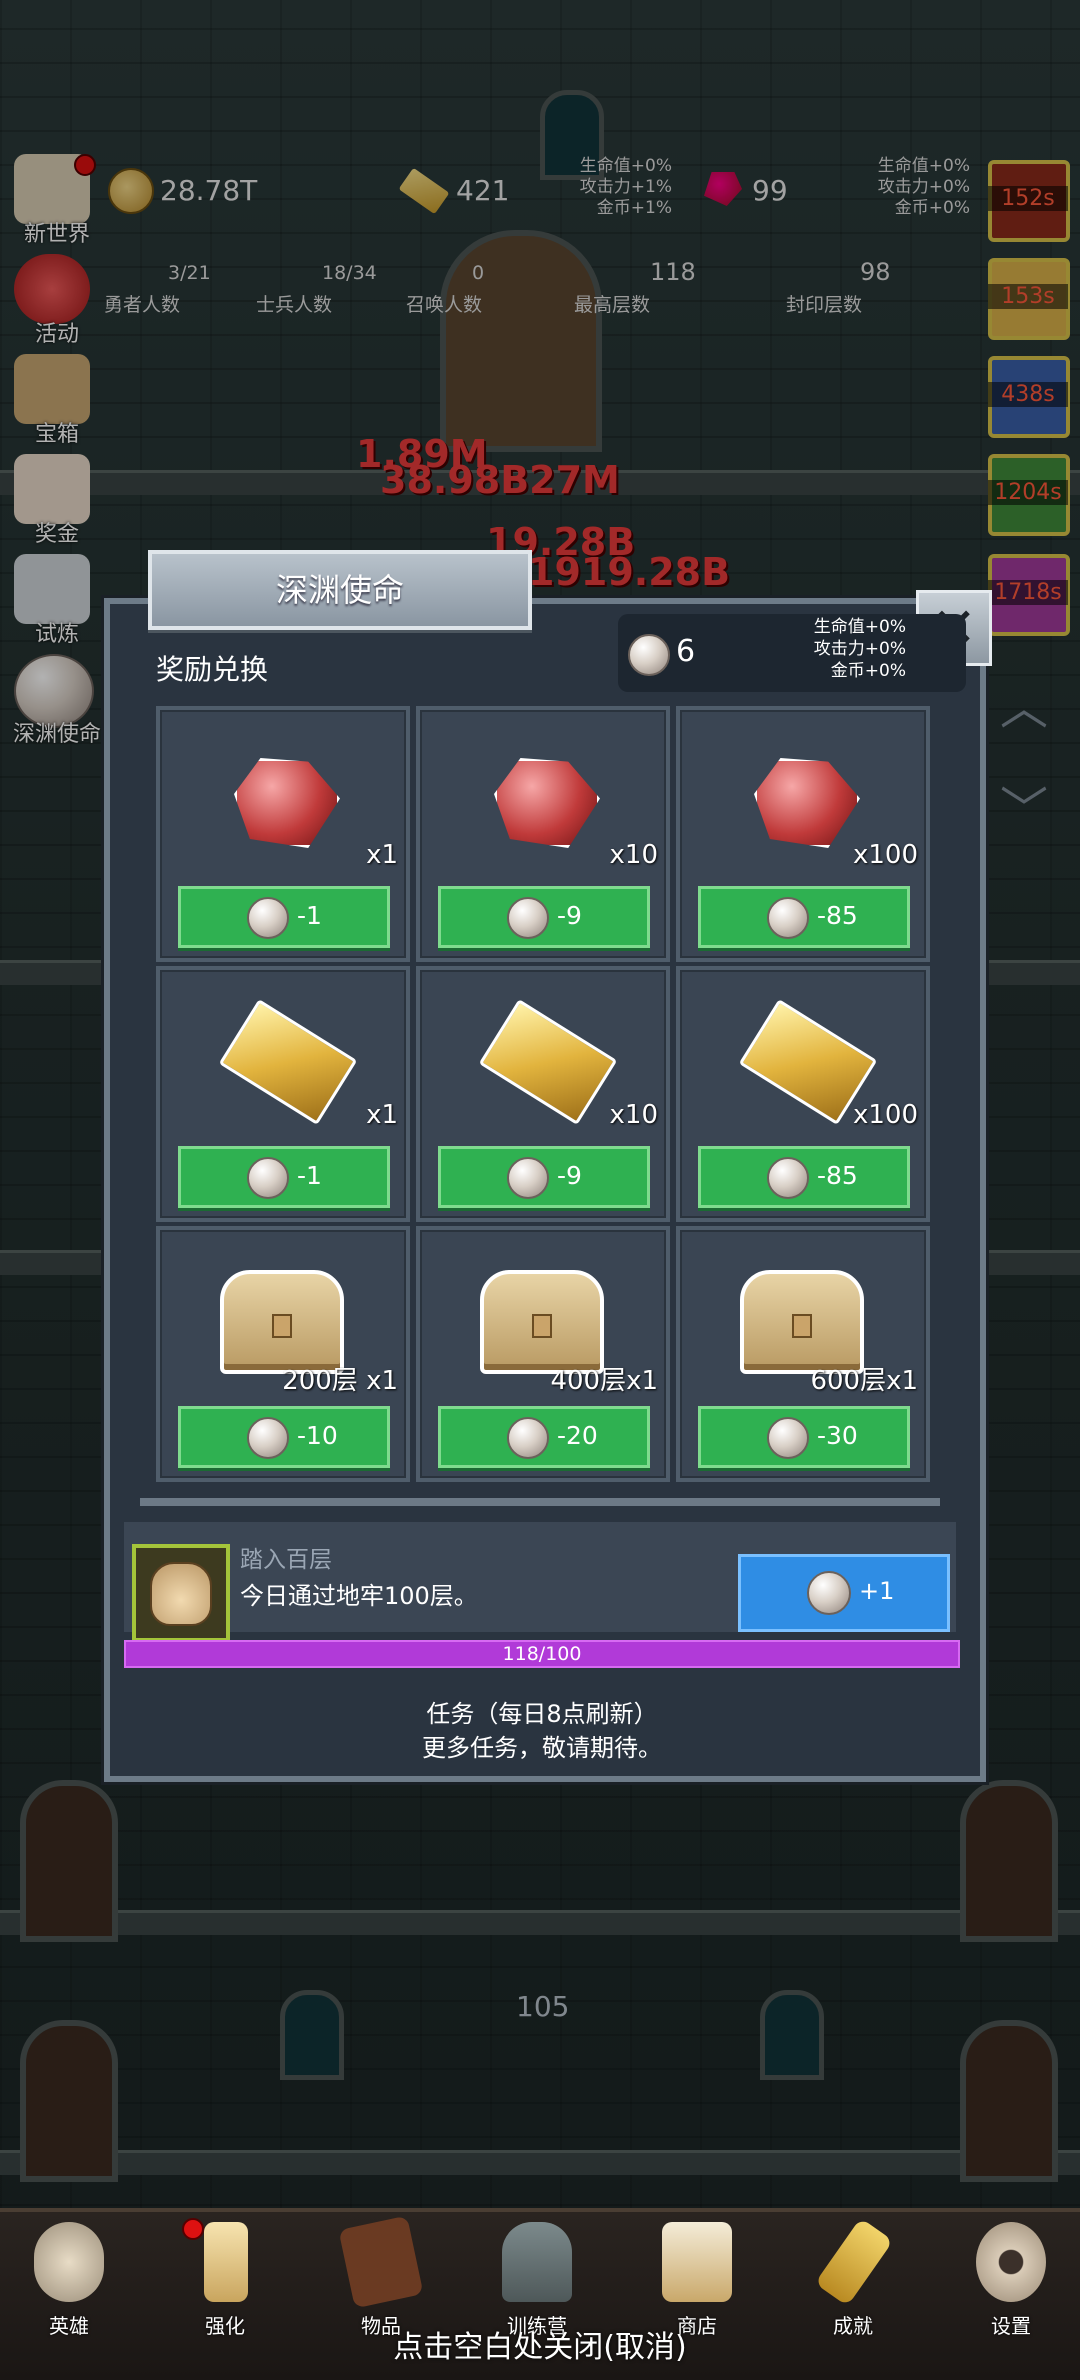  What do you see at coordinates (864, 1381) in the screenshot?
I see `reward-quantity: 600层x1` at bounding box center [864, 1381].